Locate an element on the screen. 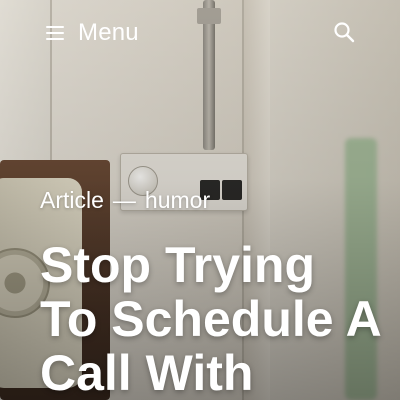 The height and width of the screenshot is (400, 400). menu-button: Menu is located at coordinates (92, 33).